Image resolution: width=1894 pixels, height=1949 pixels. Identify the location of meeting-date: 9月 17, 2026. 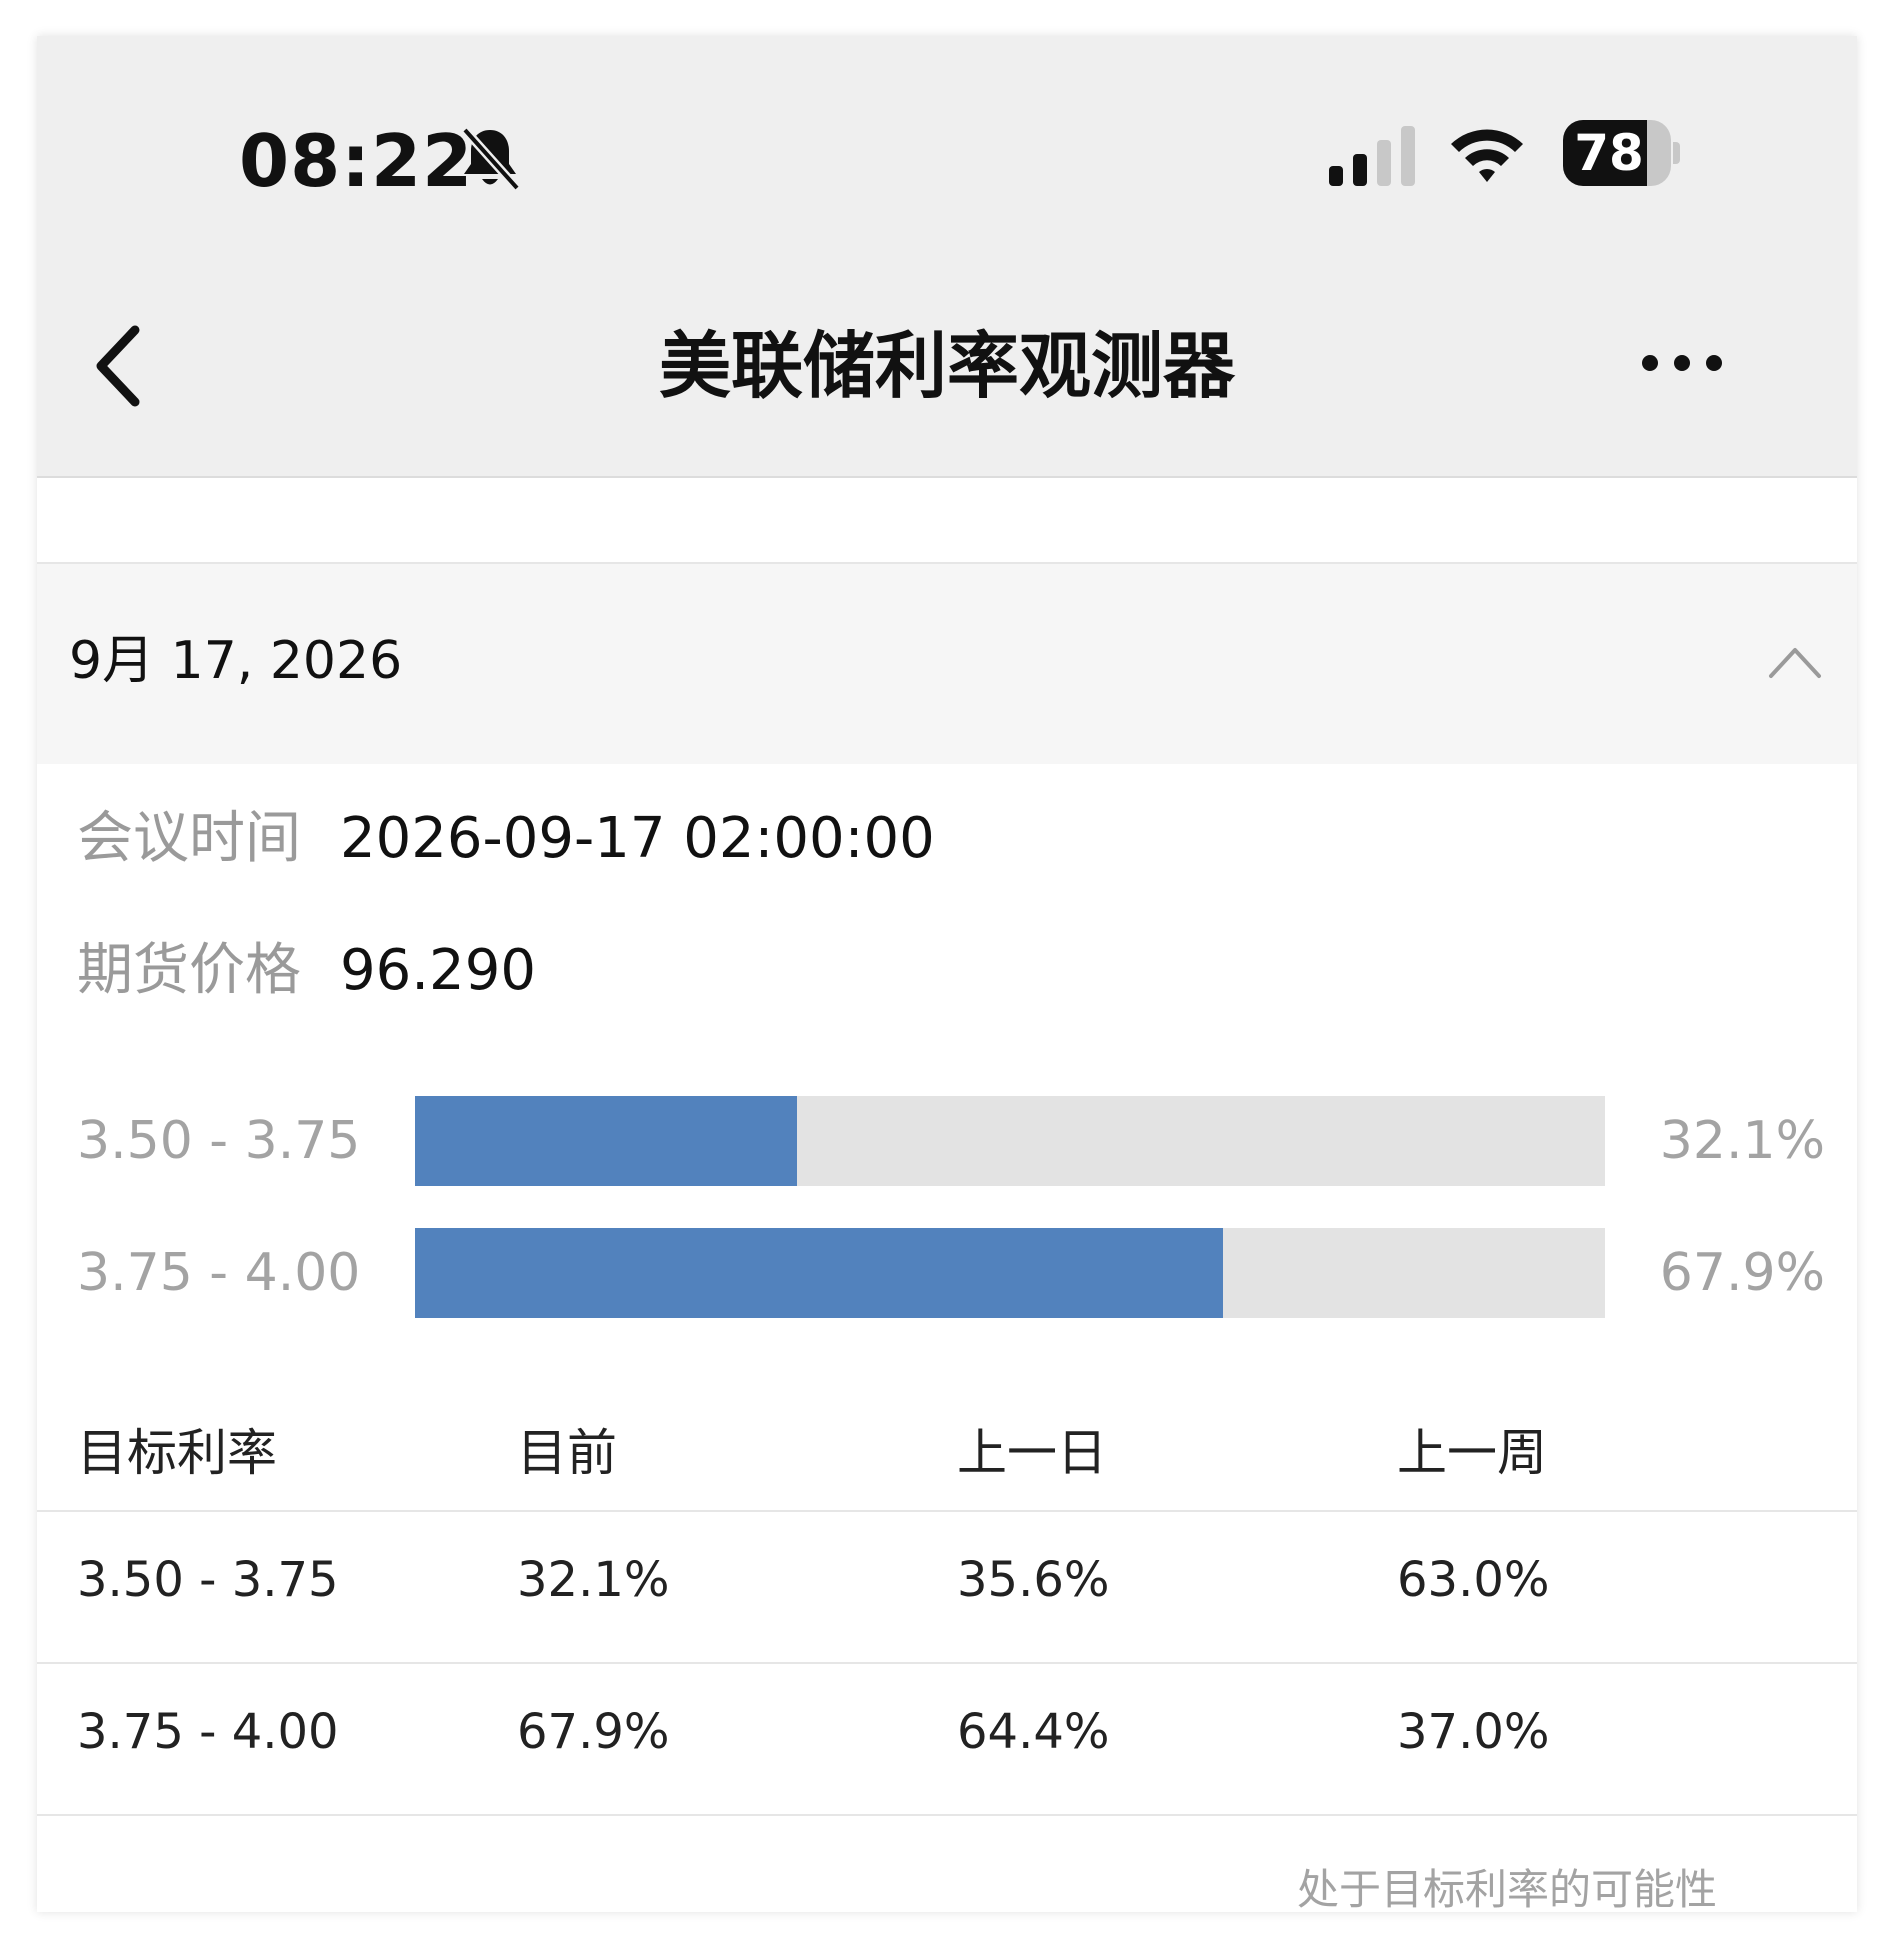
(236, 661).